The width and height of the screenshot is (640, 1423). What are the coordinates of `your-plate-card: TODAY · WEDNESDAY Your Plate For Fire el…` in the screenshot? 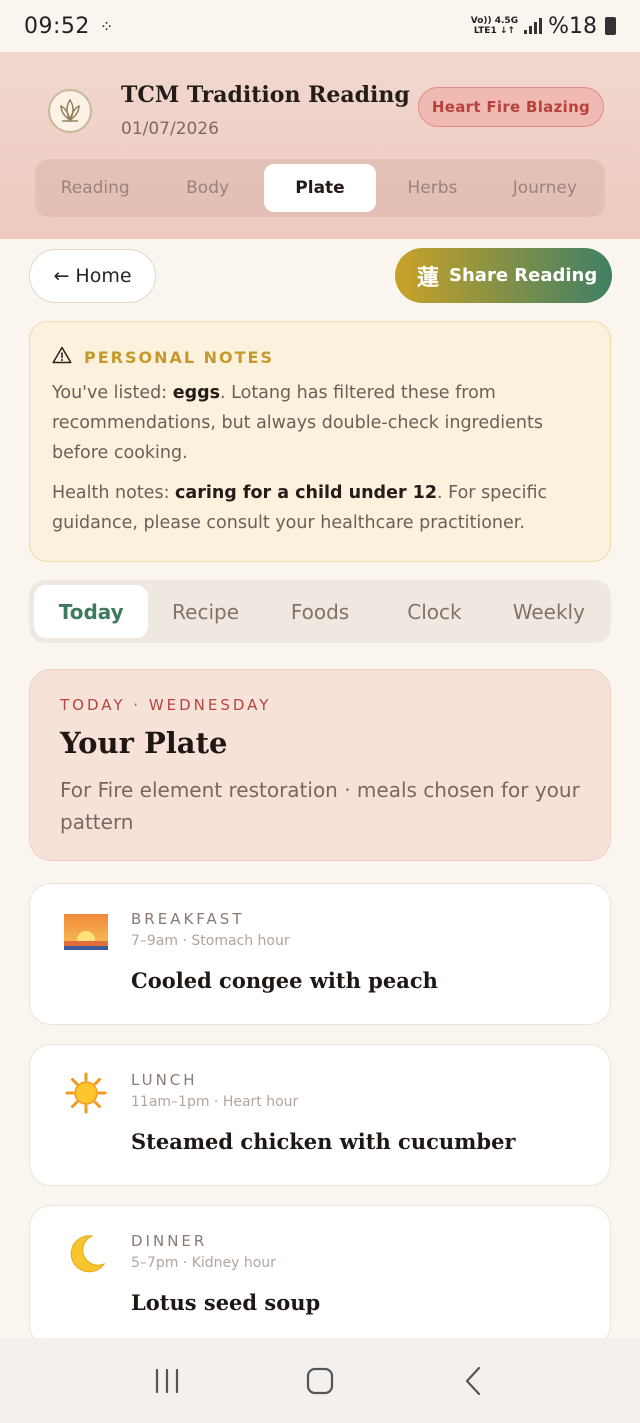 It's located at (320, 765).